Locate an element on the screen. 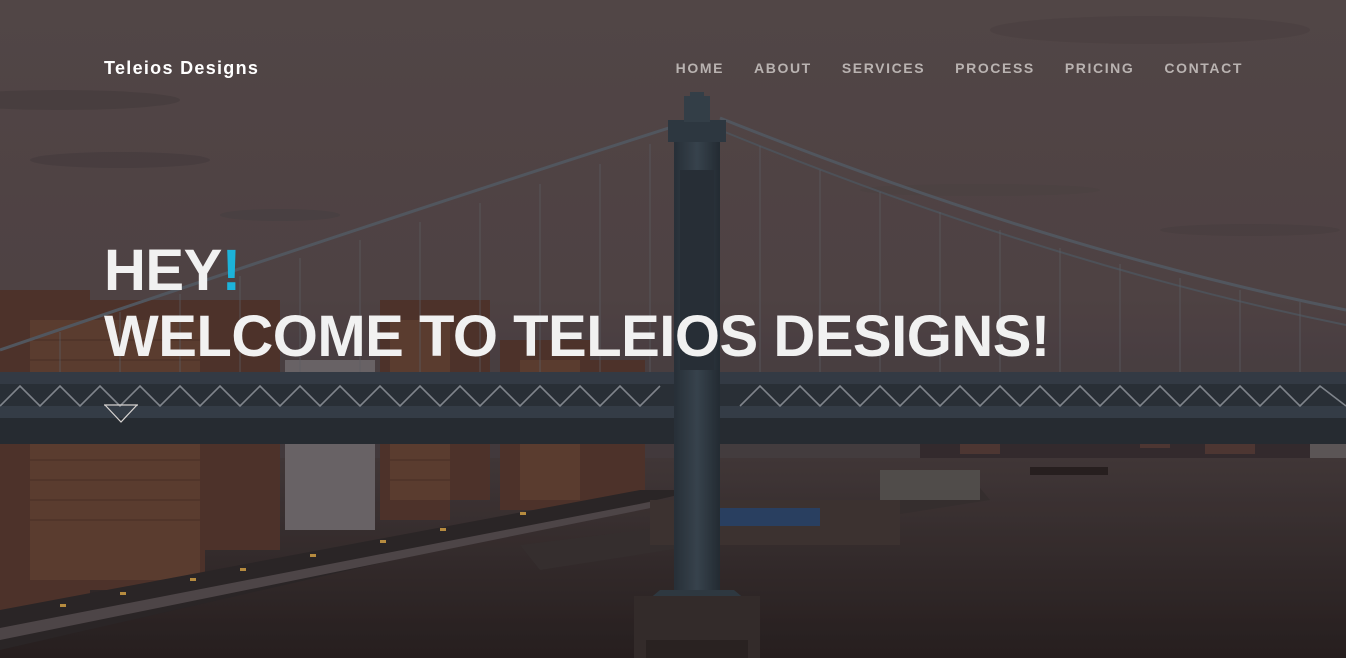 This screenshot has height=658, width=1346. nav-link-pricing: PRICING is located at coordinates (1100, 68).